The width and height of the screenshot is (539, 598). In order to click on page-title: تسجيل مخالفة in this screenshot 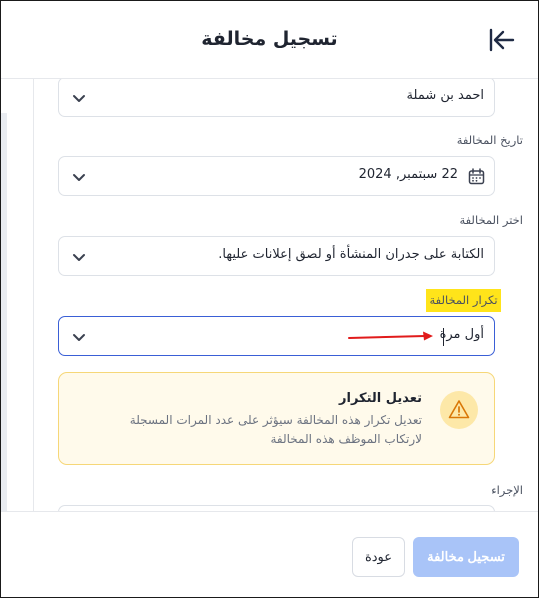, I will do `click(269, 39)`.